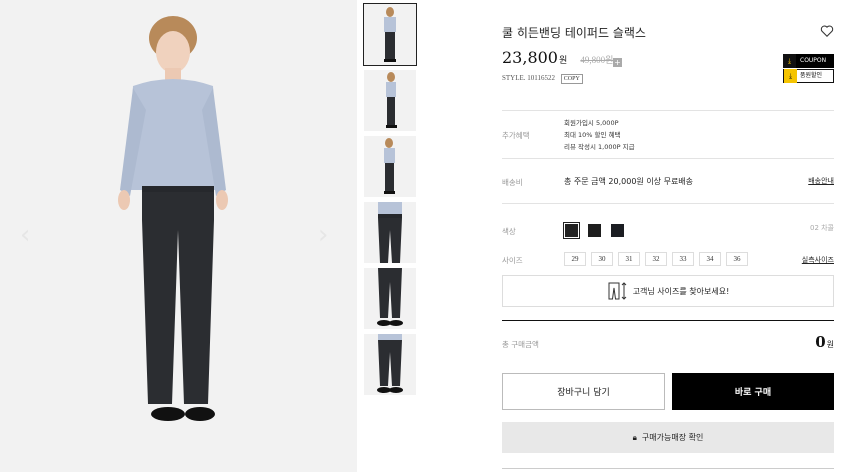  Describe the element at coordinates (827, 31) in the screenshot. I see `heart-icon` at that location.